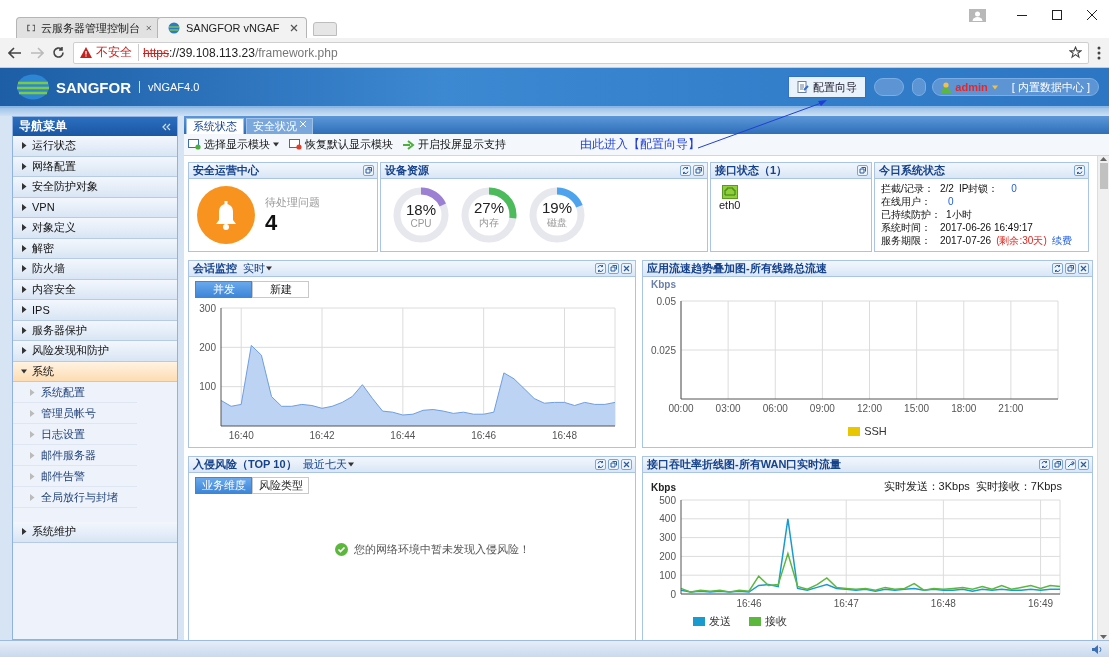  I want to click on menu-icon, so click(1099, 52).